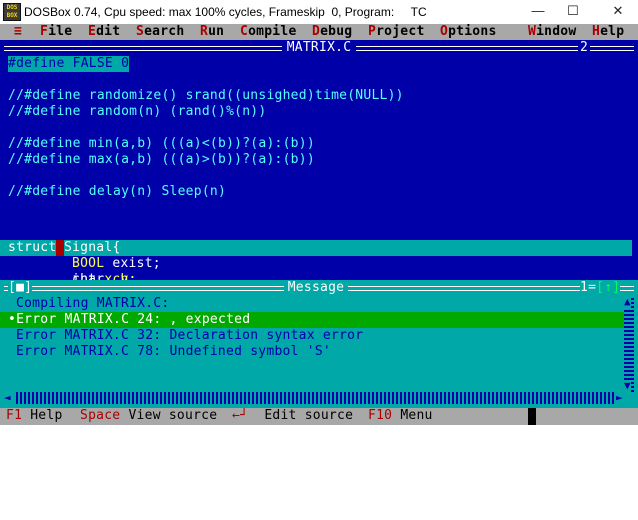 Image resolution: width=638 pixels, height=520 pixels. Describe the element at coordinates (60, 248) in the screenshot. I see `text-cursor` at that location.